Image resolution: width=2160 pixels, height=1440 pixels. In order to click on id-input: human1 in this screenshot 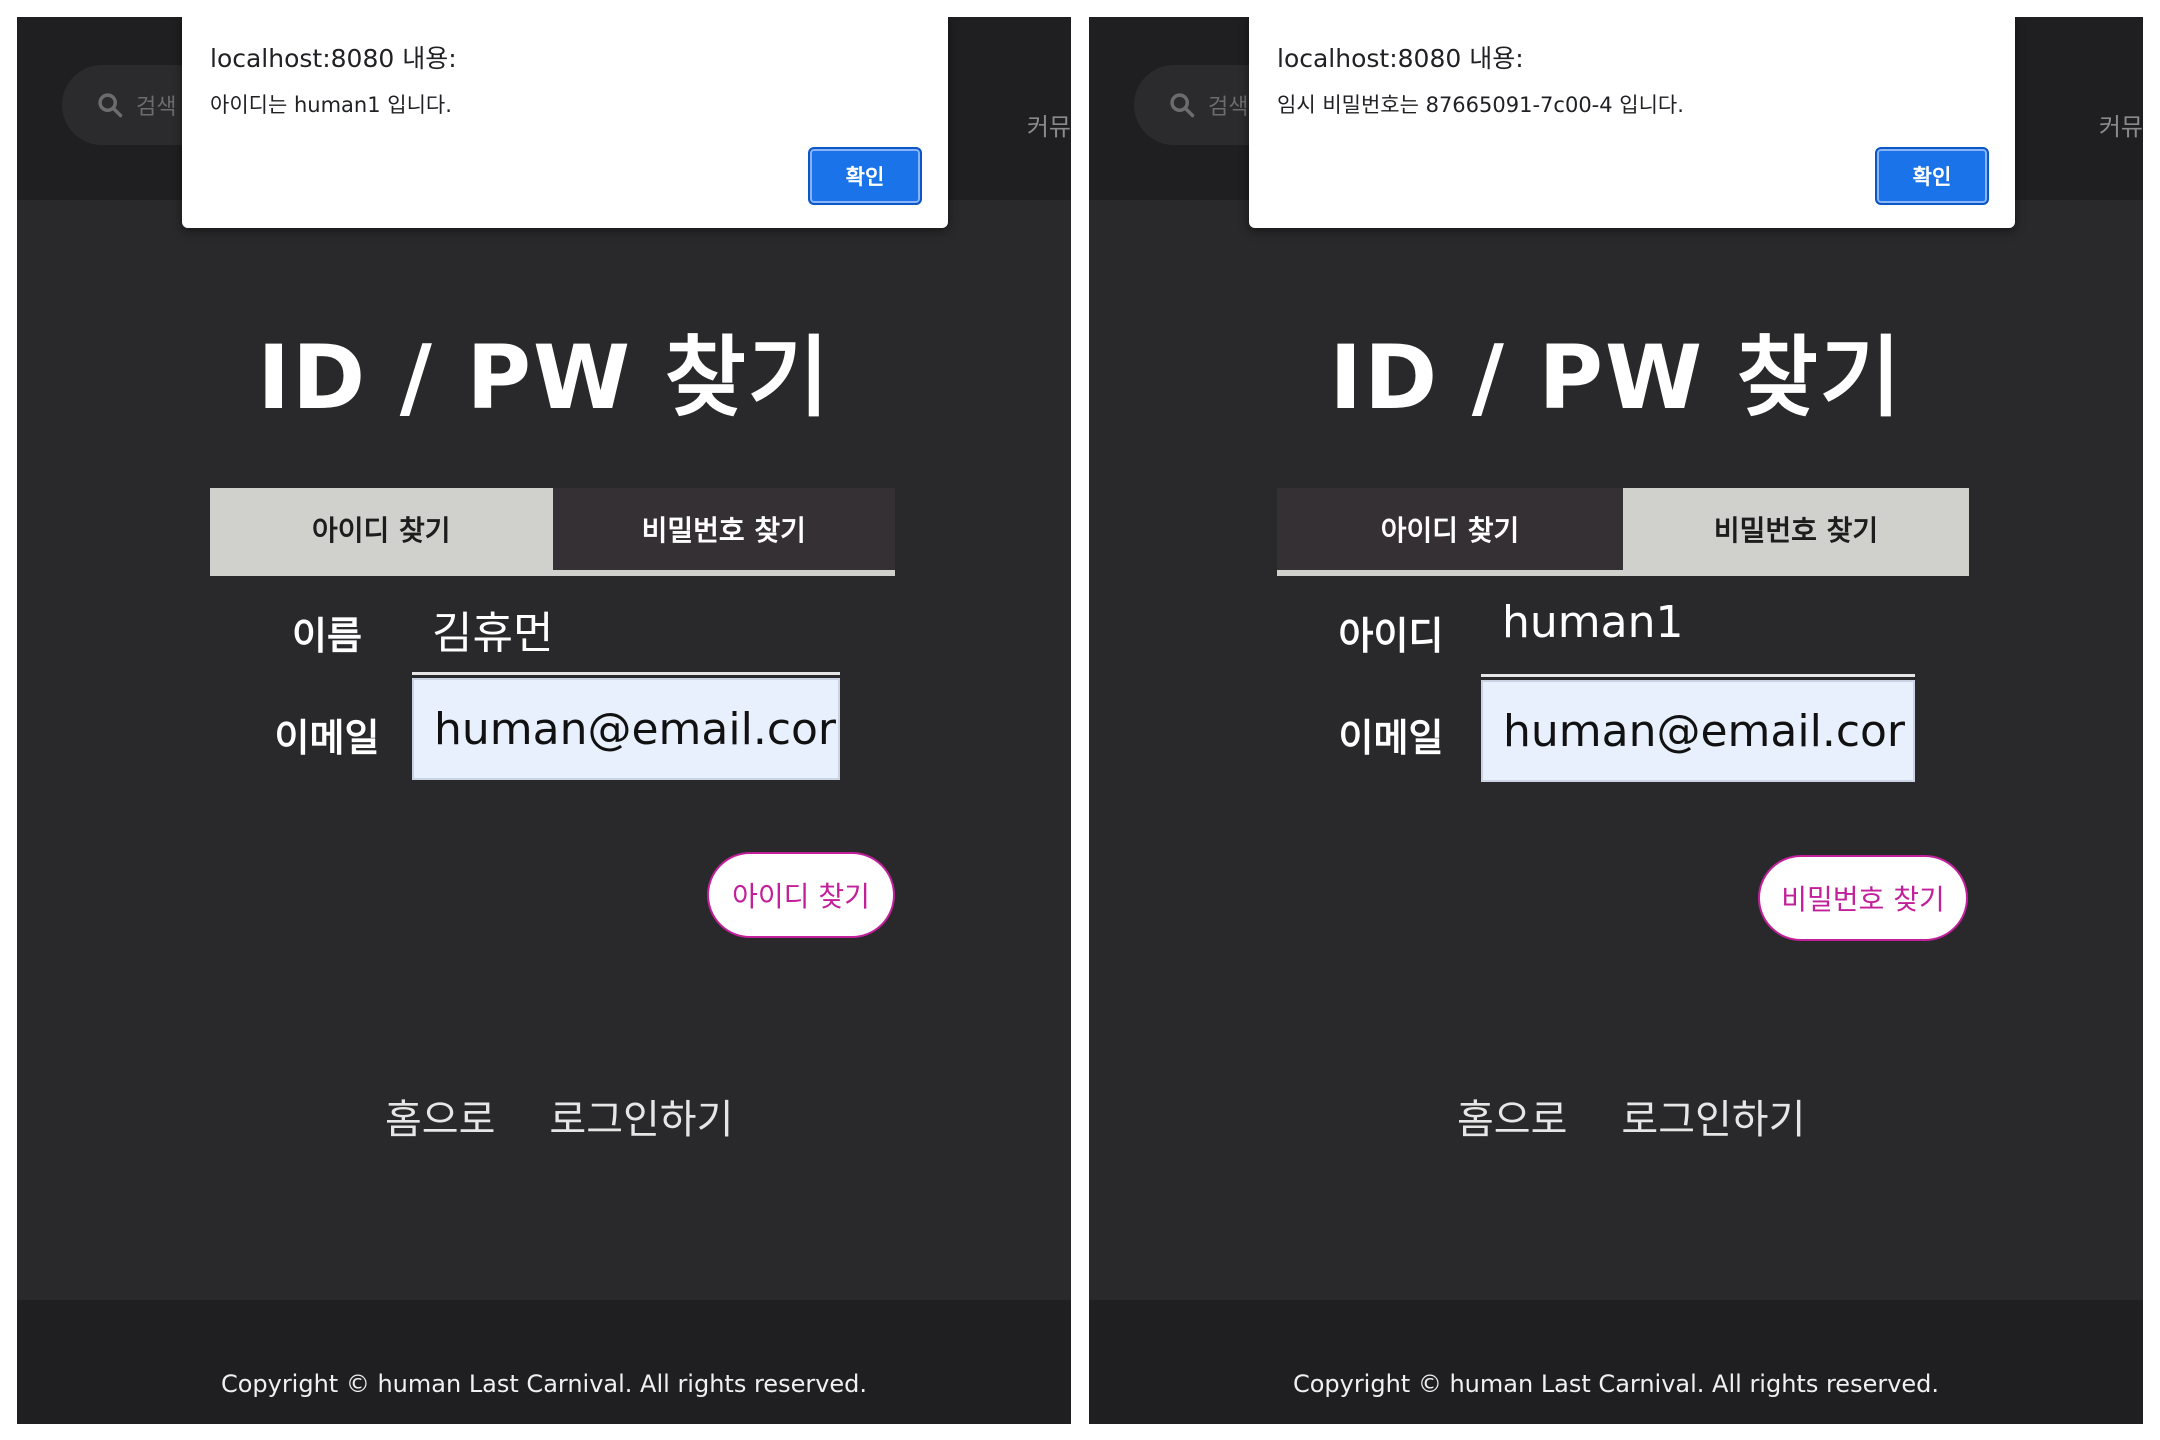, I will do `click(1592, 622)`.